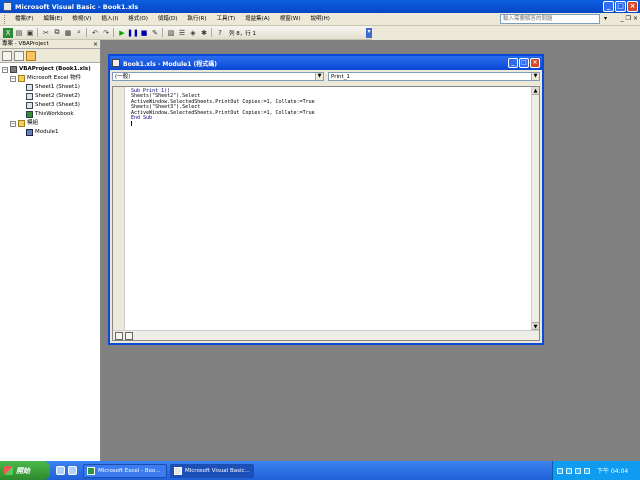 This screenshot has height=480, width=640. Describe the element at coordinates (257, 19) in the screenshot. I see `menu-addins: 增益集(A)` at that location.